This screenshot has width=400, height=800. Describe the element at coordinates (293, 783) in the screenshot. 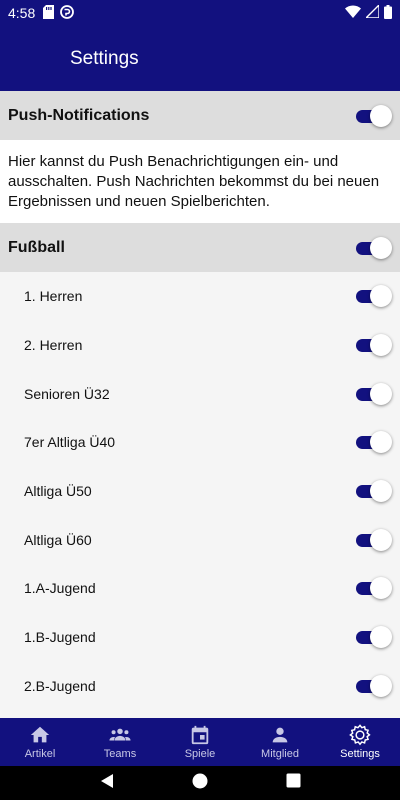

I see `recents-icon` at that location.